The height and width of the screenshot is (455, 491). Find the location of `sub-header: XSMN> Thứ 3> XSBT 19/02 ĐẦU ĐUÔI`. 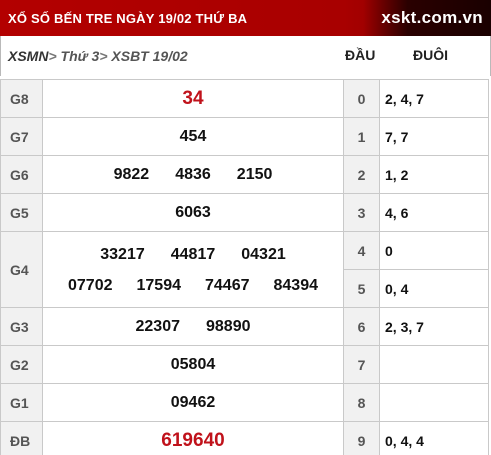

sub-header: XSMN> Thứ 3> XSBT 19/02 ĐẦU ĐUÔI is located at coordinates (245, 56).